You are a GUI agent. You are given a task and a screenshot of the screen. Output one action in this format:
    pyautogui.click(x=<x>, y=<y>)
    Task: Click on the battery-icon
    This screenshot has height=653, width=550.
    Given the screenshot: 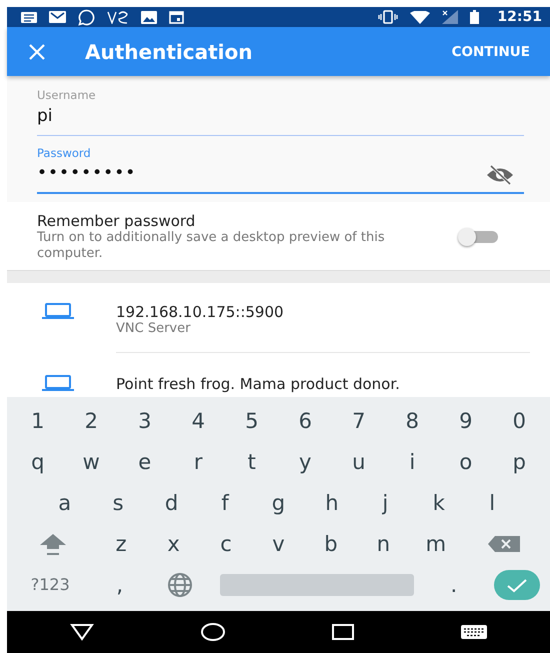 What is the action you would take?
    pyautogui.click(x=475, y=17)
    